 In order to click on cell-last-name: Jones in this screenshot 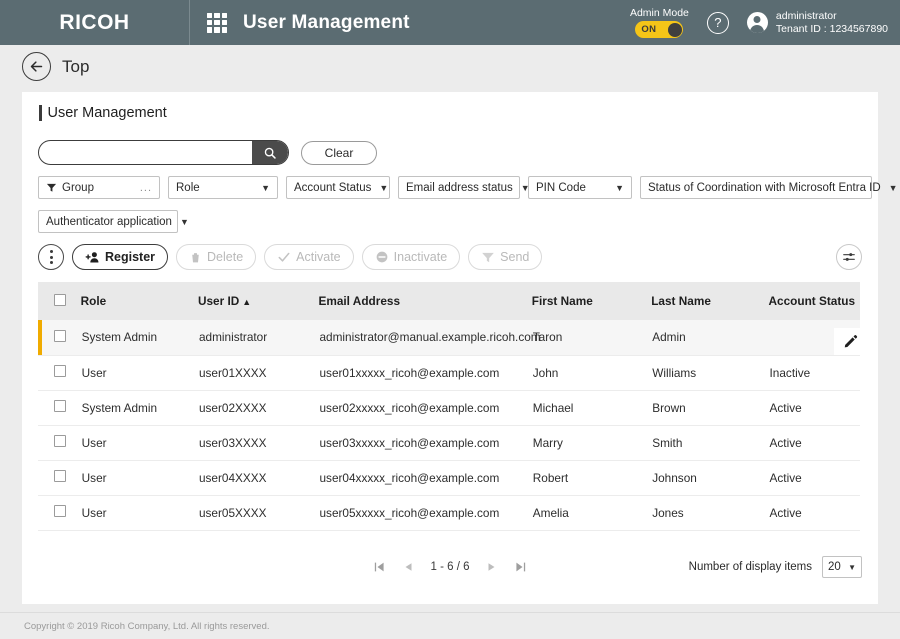, I will do `click(710, 513)`.